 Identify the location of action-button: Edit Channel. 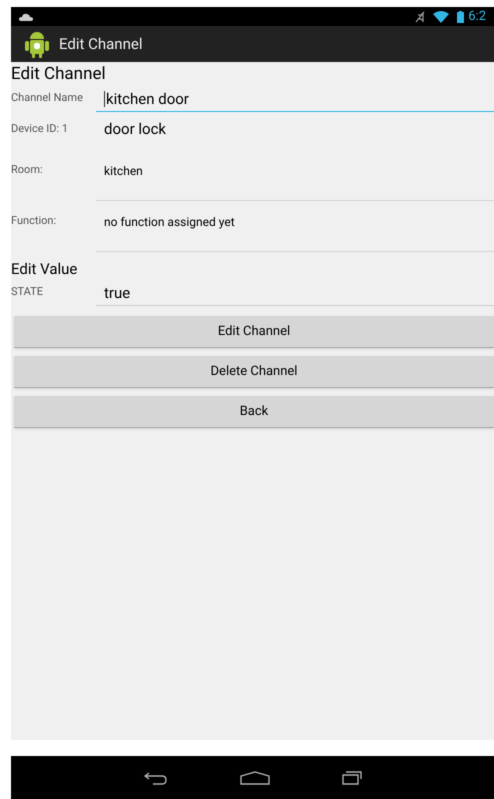
(254, 332).